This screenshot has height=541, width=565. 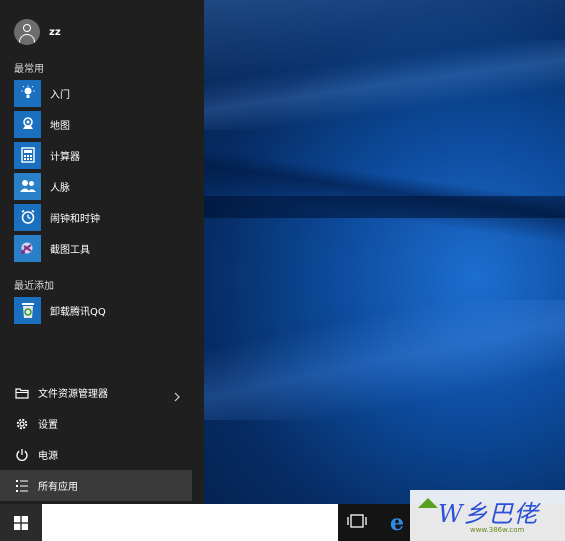 I want to click on snipping-tool-icon, so click(x=27, y=248).